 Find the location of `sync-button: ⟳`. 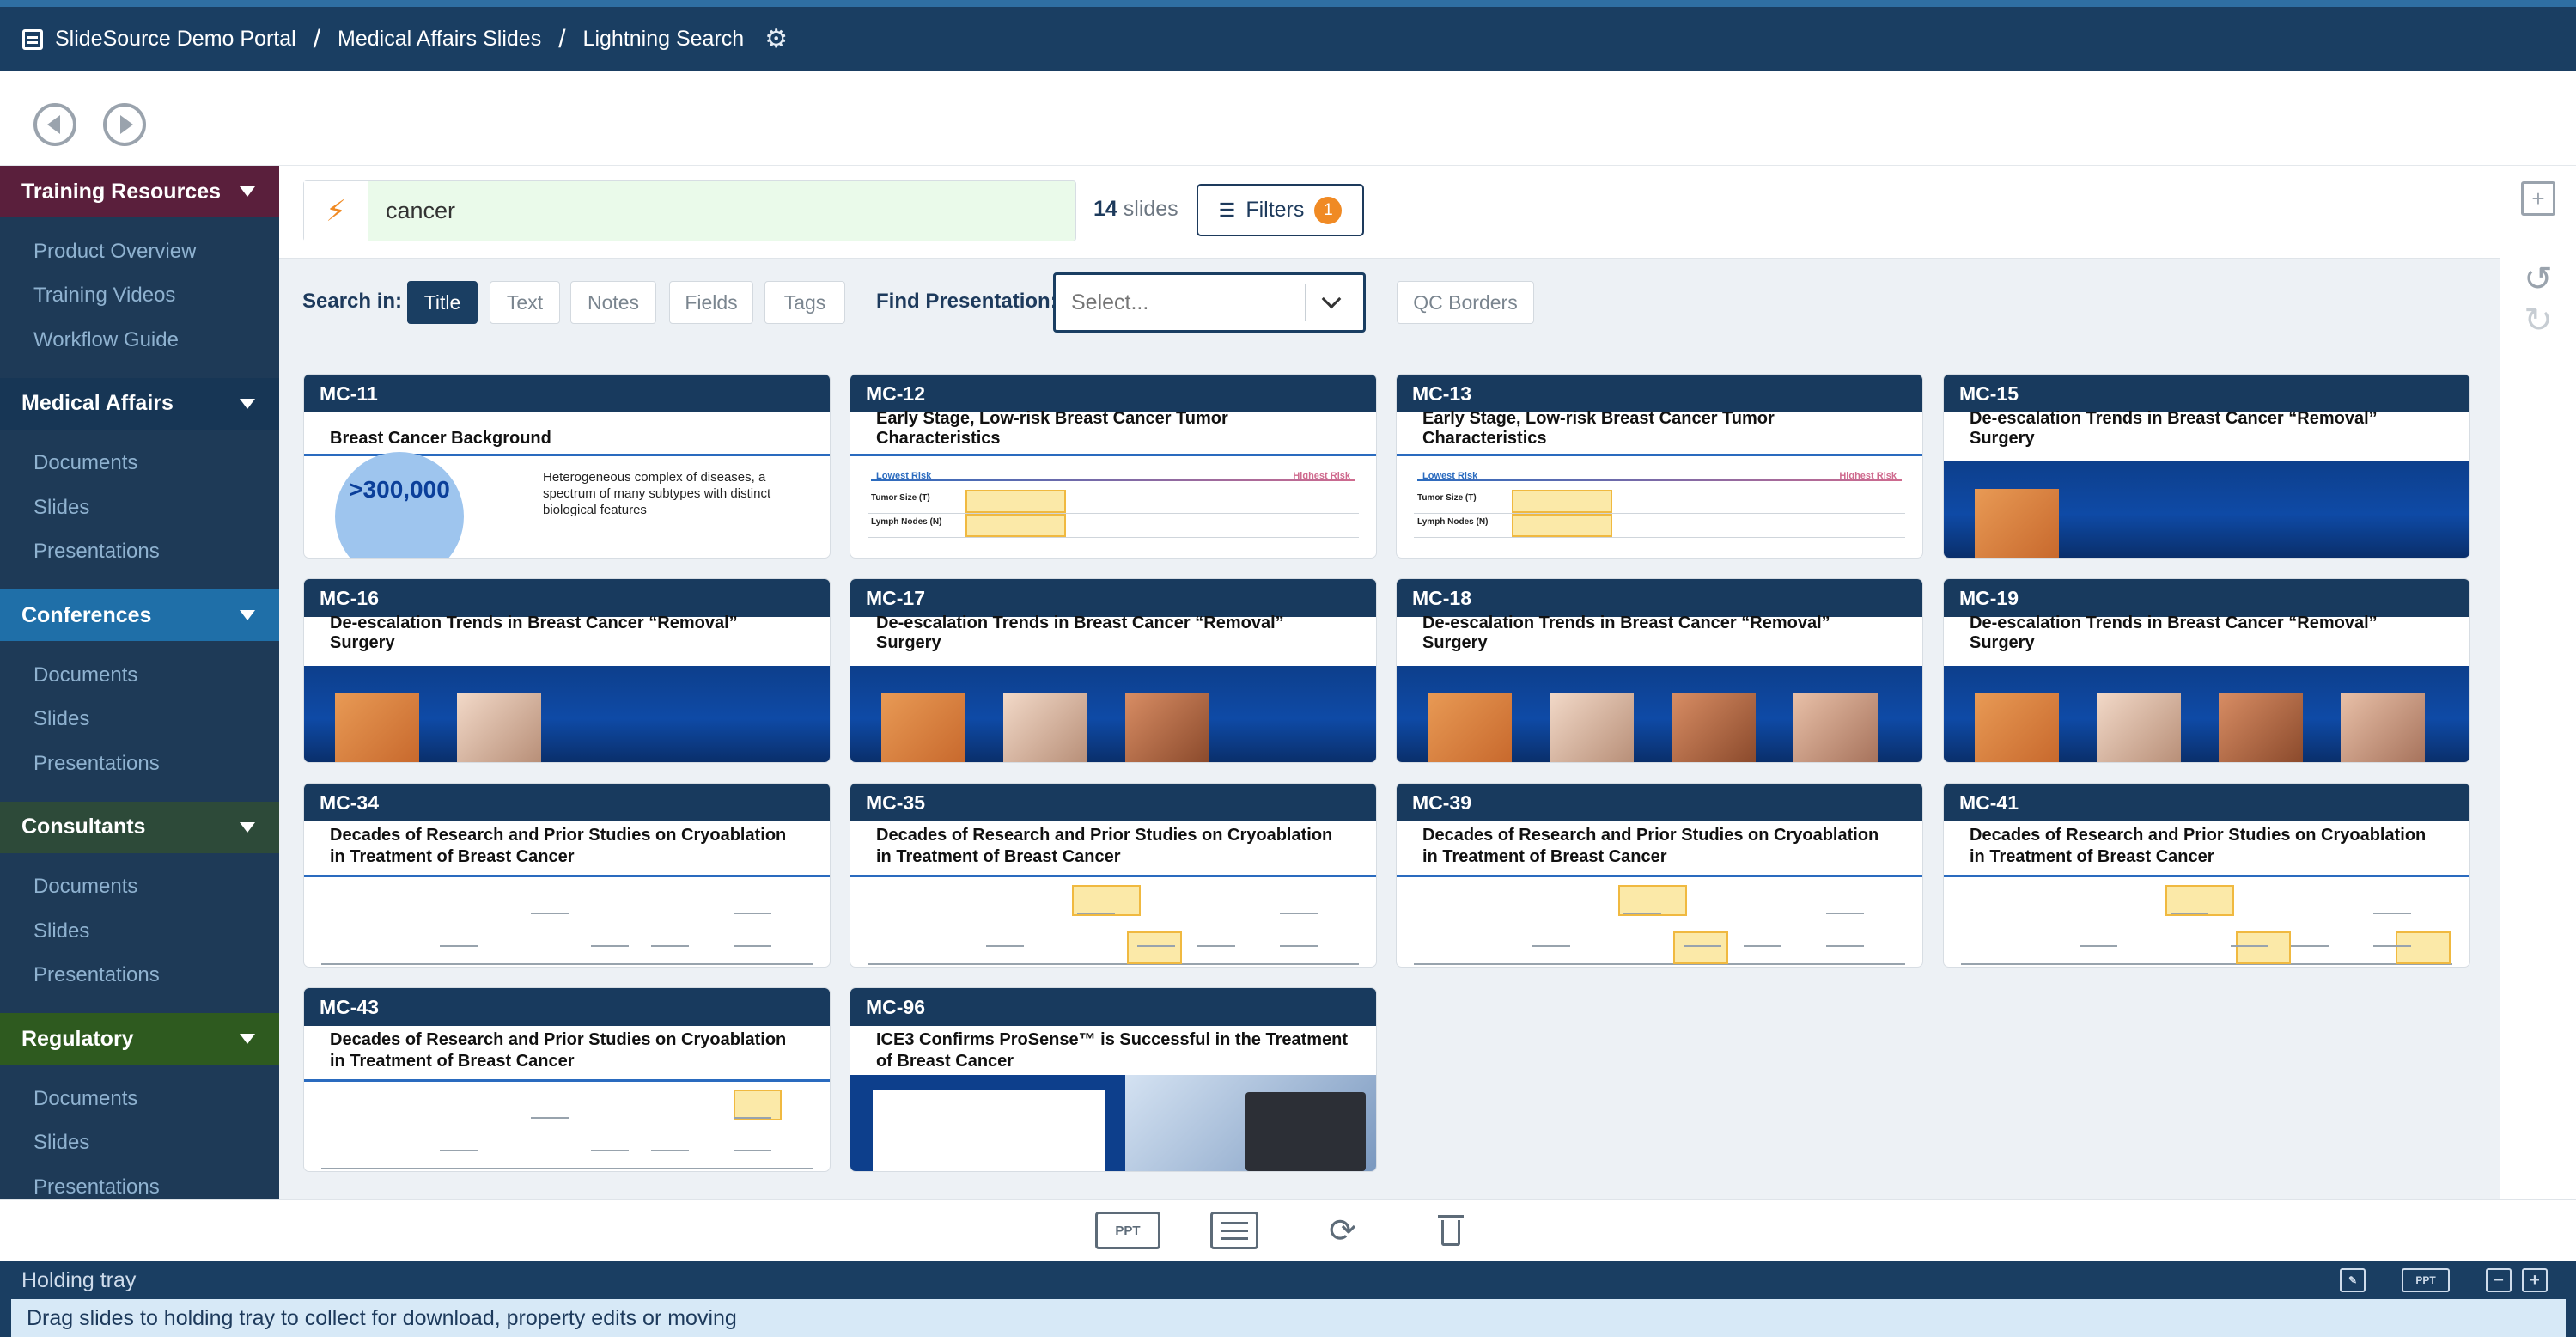

sync-button: ⟳ is located at coordinates (1342, 1230).